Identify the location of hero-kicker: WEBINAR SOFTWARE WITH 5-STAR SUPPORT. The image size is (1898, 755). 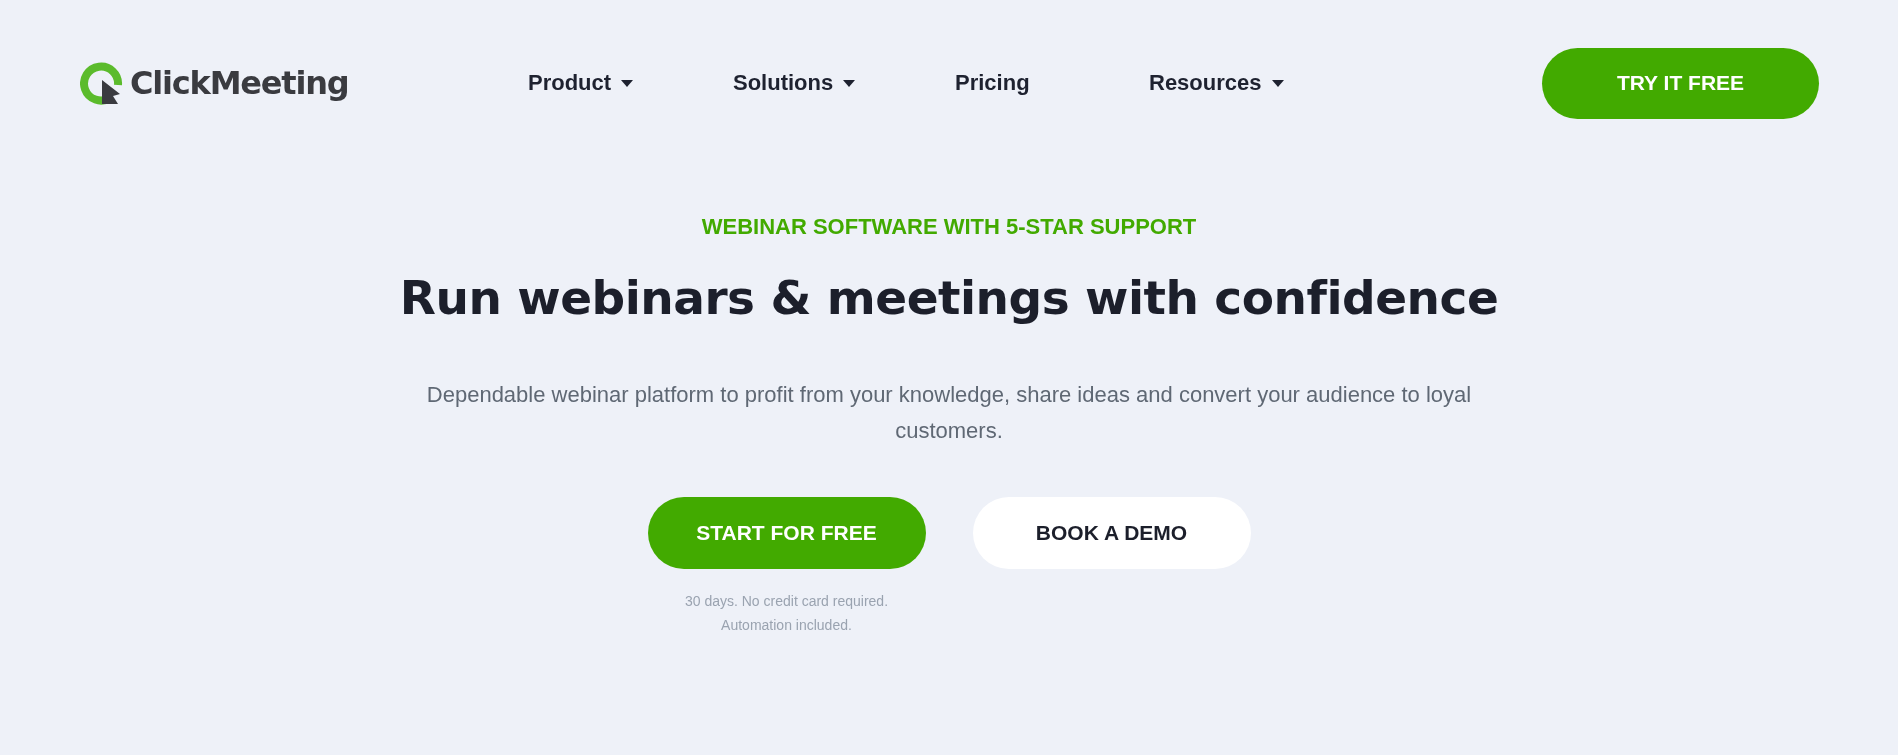
(949, 227).